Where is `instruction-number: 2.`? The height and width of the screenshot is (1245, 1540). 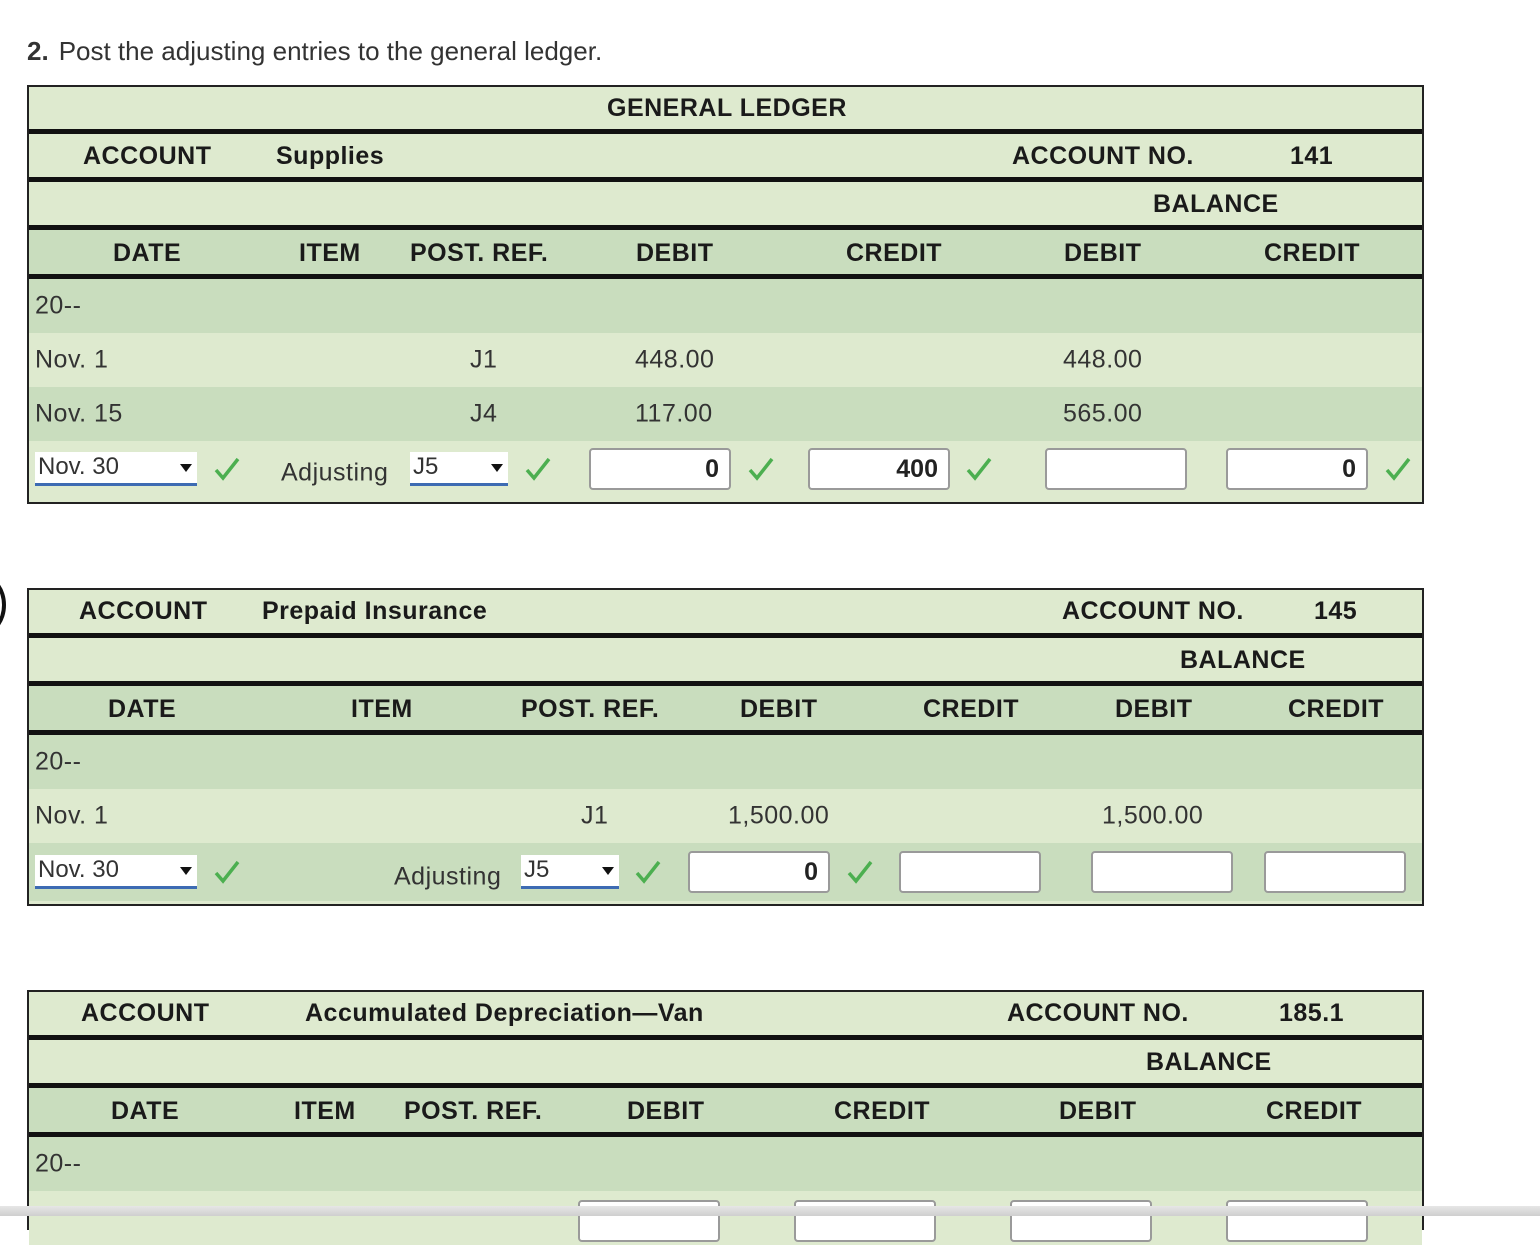 instruction-number: 2. is located at coordinates (38, 51).